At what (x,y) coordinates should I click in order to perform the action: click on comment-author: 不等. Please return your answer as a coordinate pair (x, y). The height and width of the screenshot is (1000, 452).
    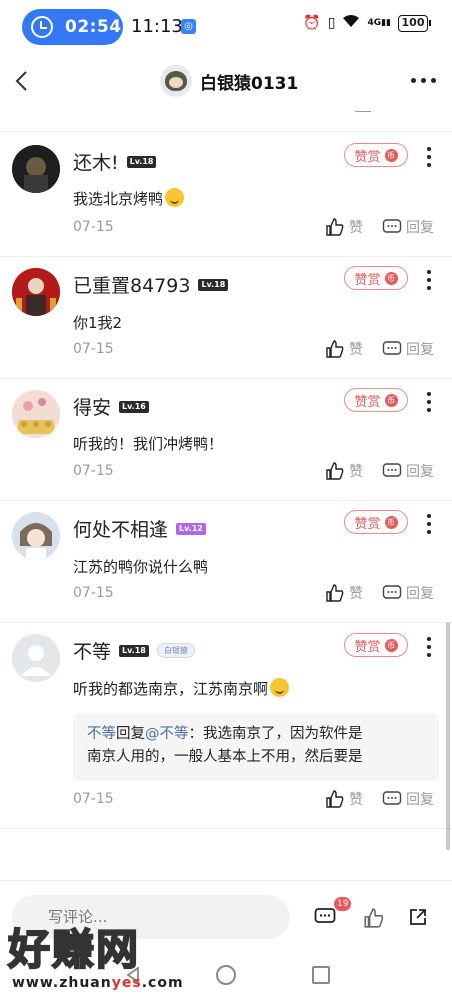
    Looking at the image, I should click on (92, 650).